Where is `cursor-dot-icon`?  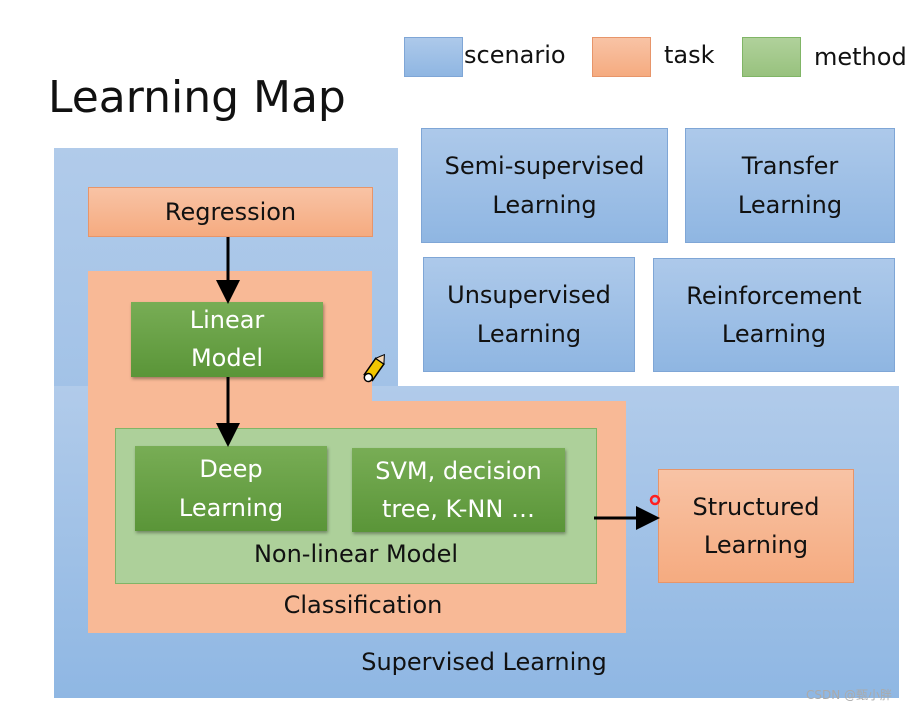 cursor-dot-icon is located at coordinates (655, 500).